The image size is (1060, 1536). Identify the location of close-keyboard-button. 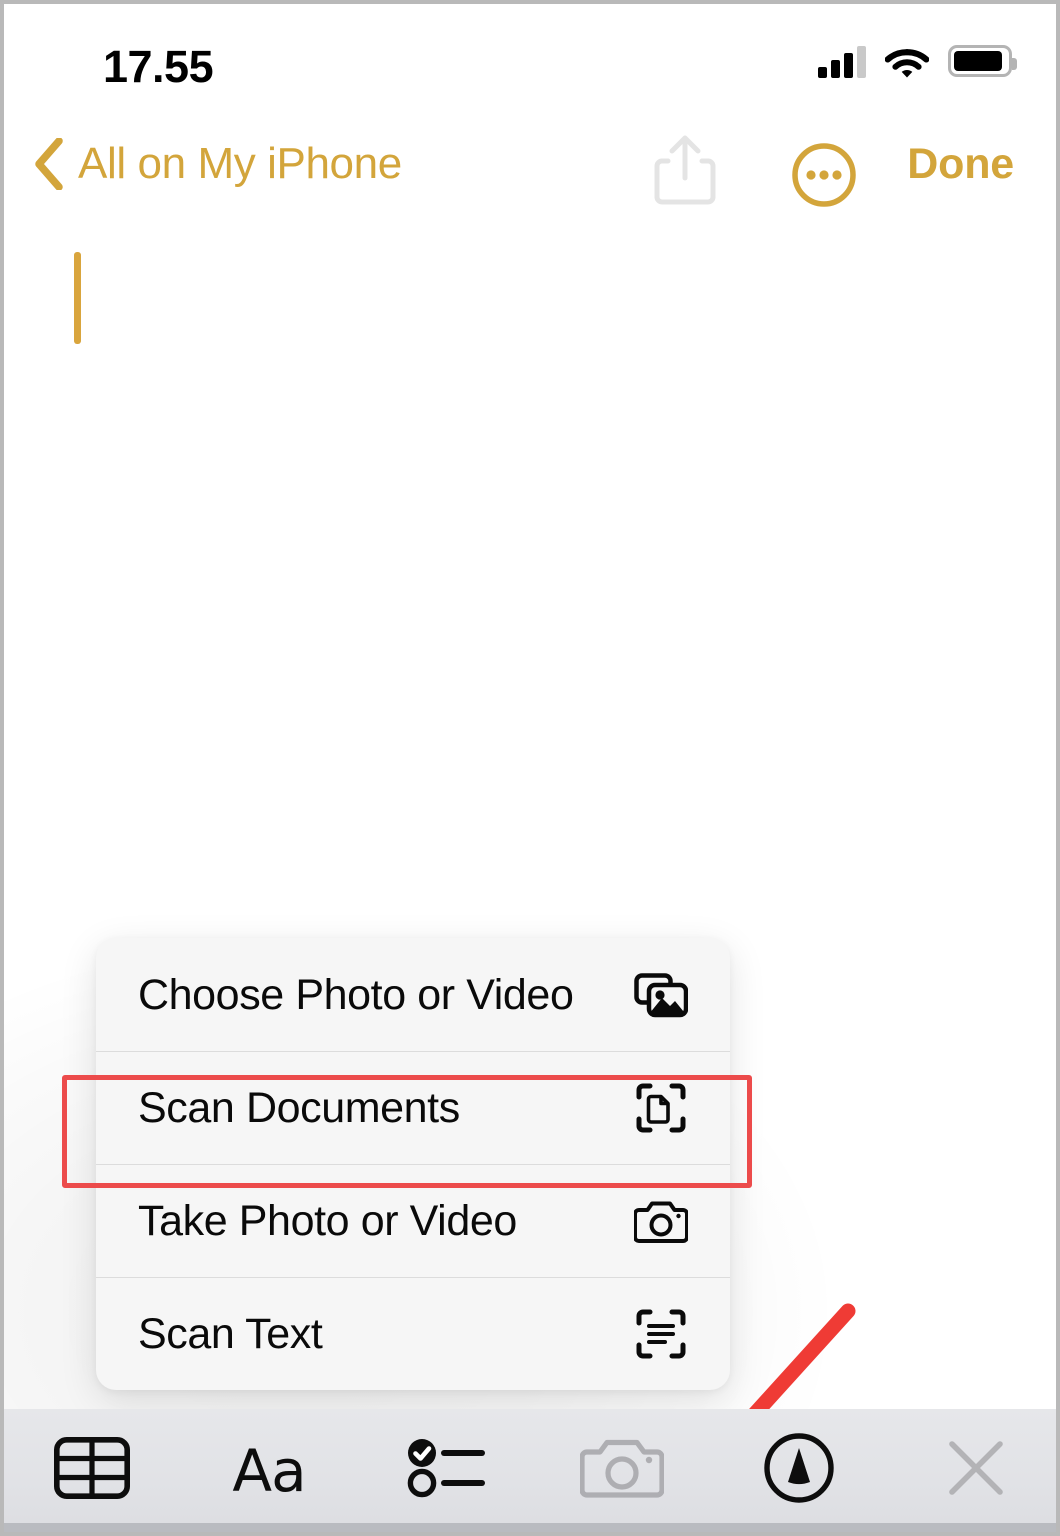
(971, 1471).